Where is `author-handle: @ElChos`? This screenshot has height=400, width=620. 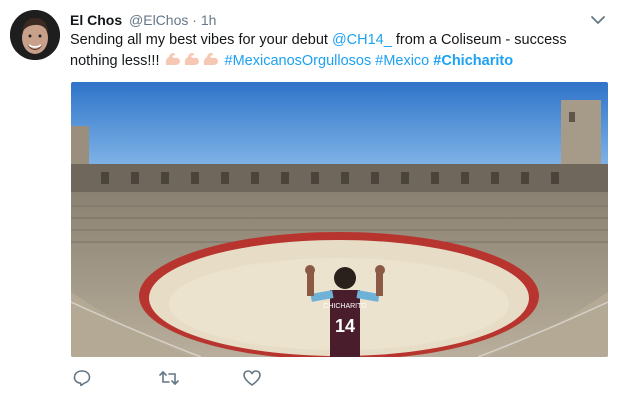
author-handle: @ElChos is located at coordinates (158, 20).